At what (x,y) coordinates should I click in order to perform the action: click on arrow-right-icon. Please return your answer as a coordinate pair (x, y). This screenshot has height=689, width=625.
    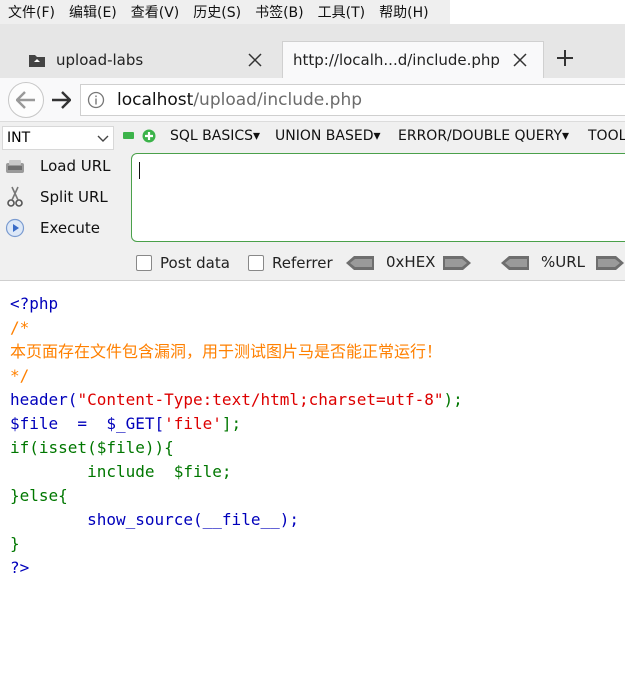
    Looking at the image, I should click on (61, 100).